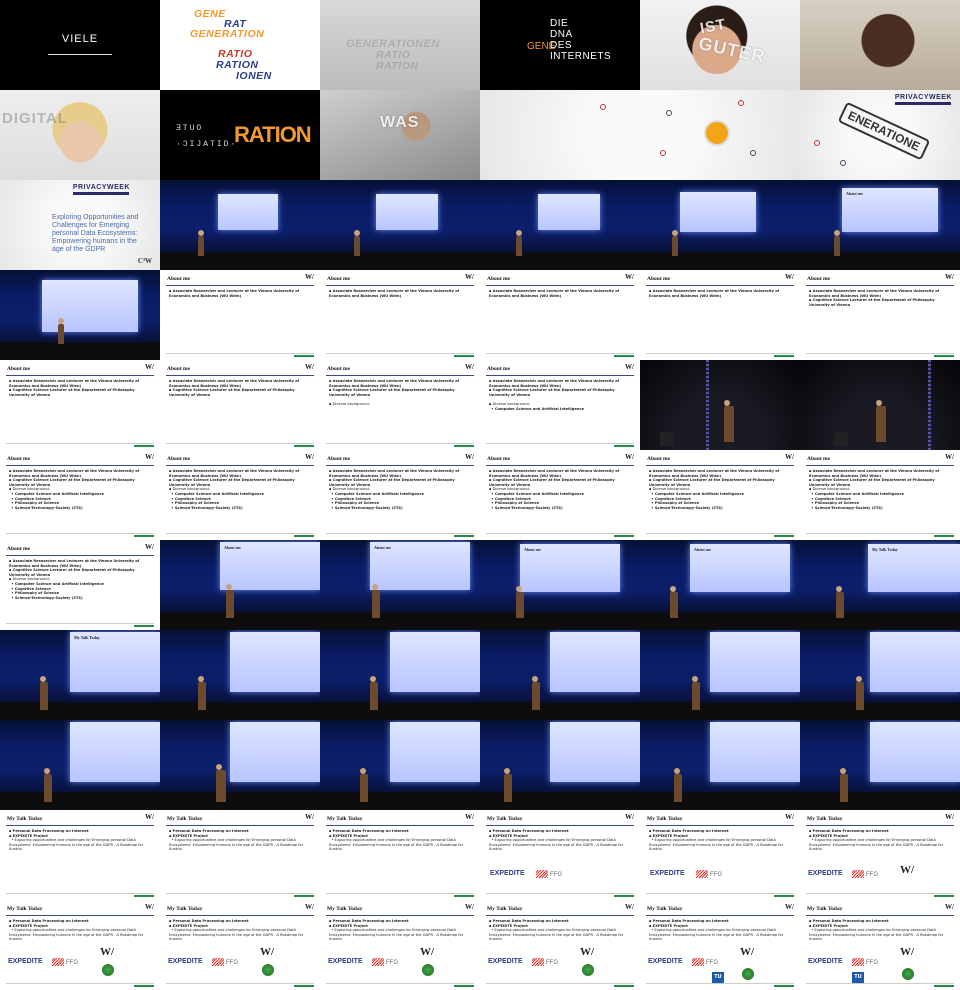 The image size is (960, 990). I want to click on bullet: ▪ Diverse background:, so click(189, 489).